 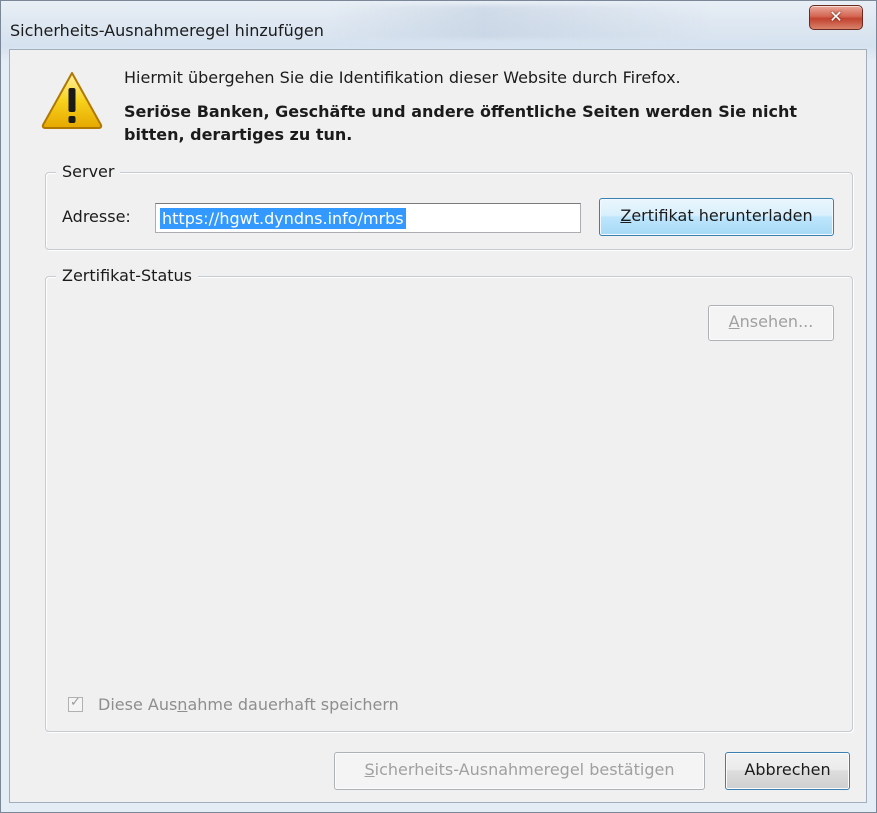 I want to click on title-bar-glass, so click(x=521, y=22).